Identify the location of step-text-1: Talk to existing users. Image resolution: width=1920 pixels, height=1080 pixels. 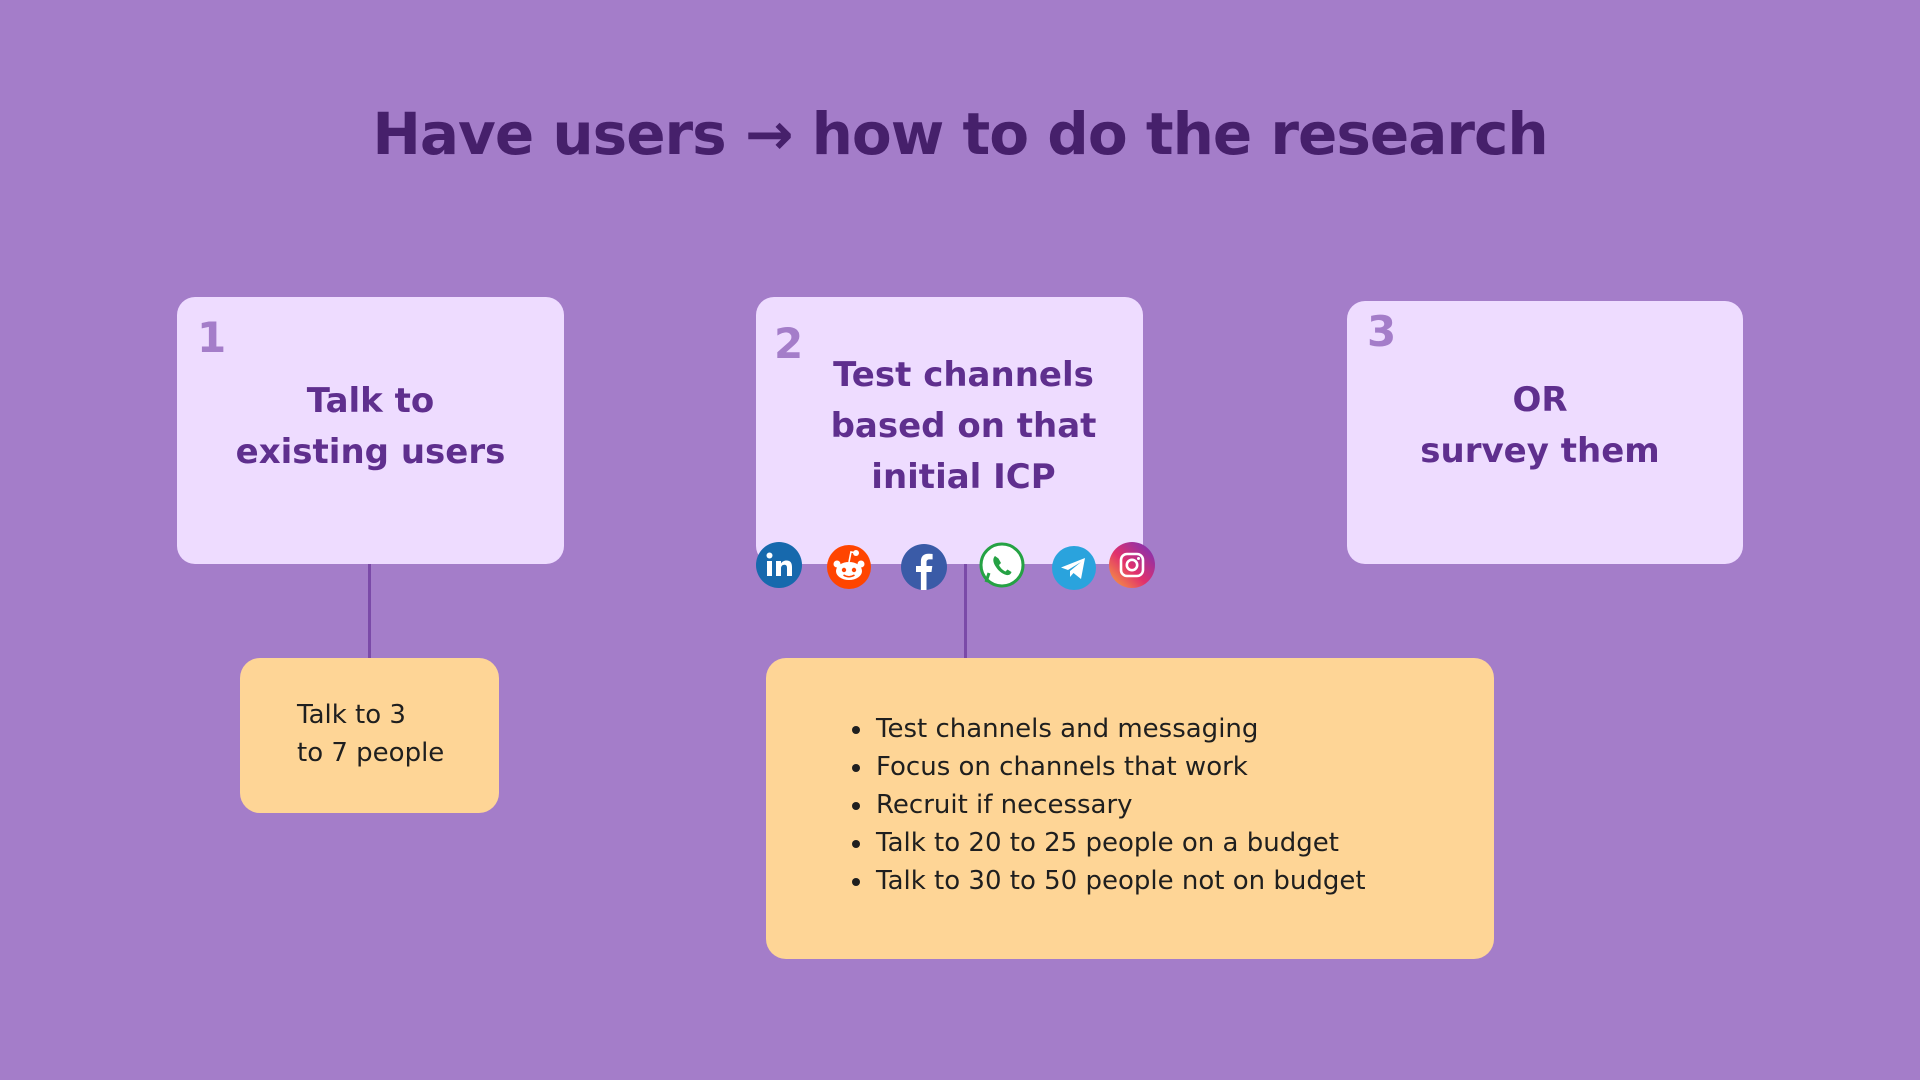
(370, 427).